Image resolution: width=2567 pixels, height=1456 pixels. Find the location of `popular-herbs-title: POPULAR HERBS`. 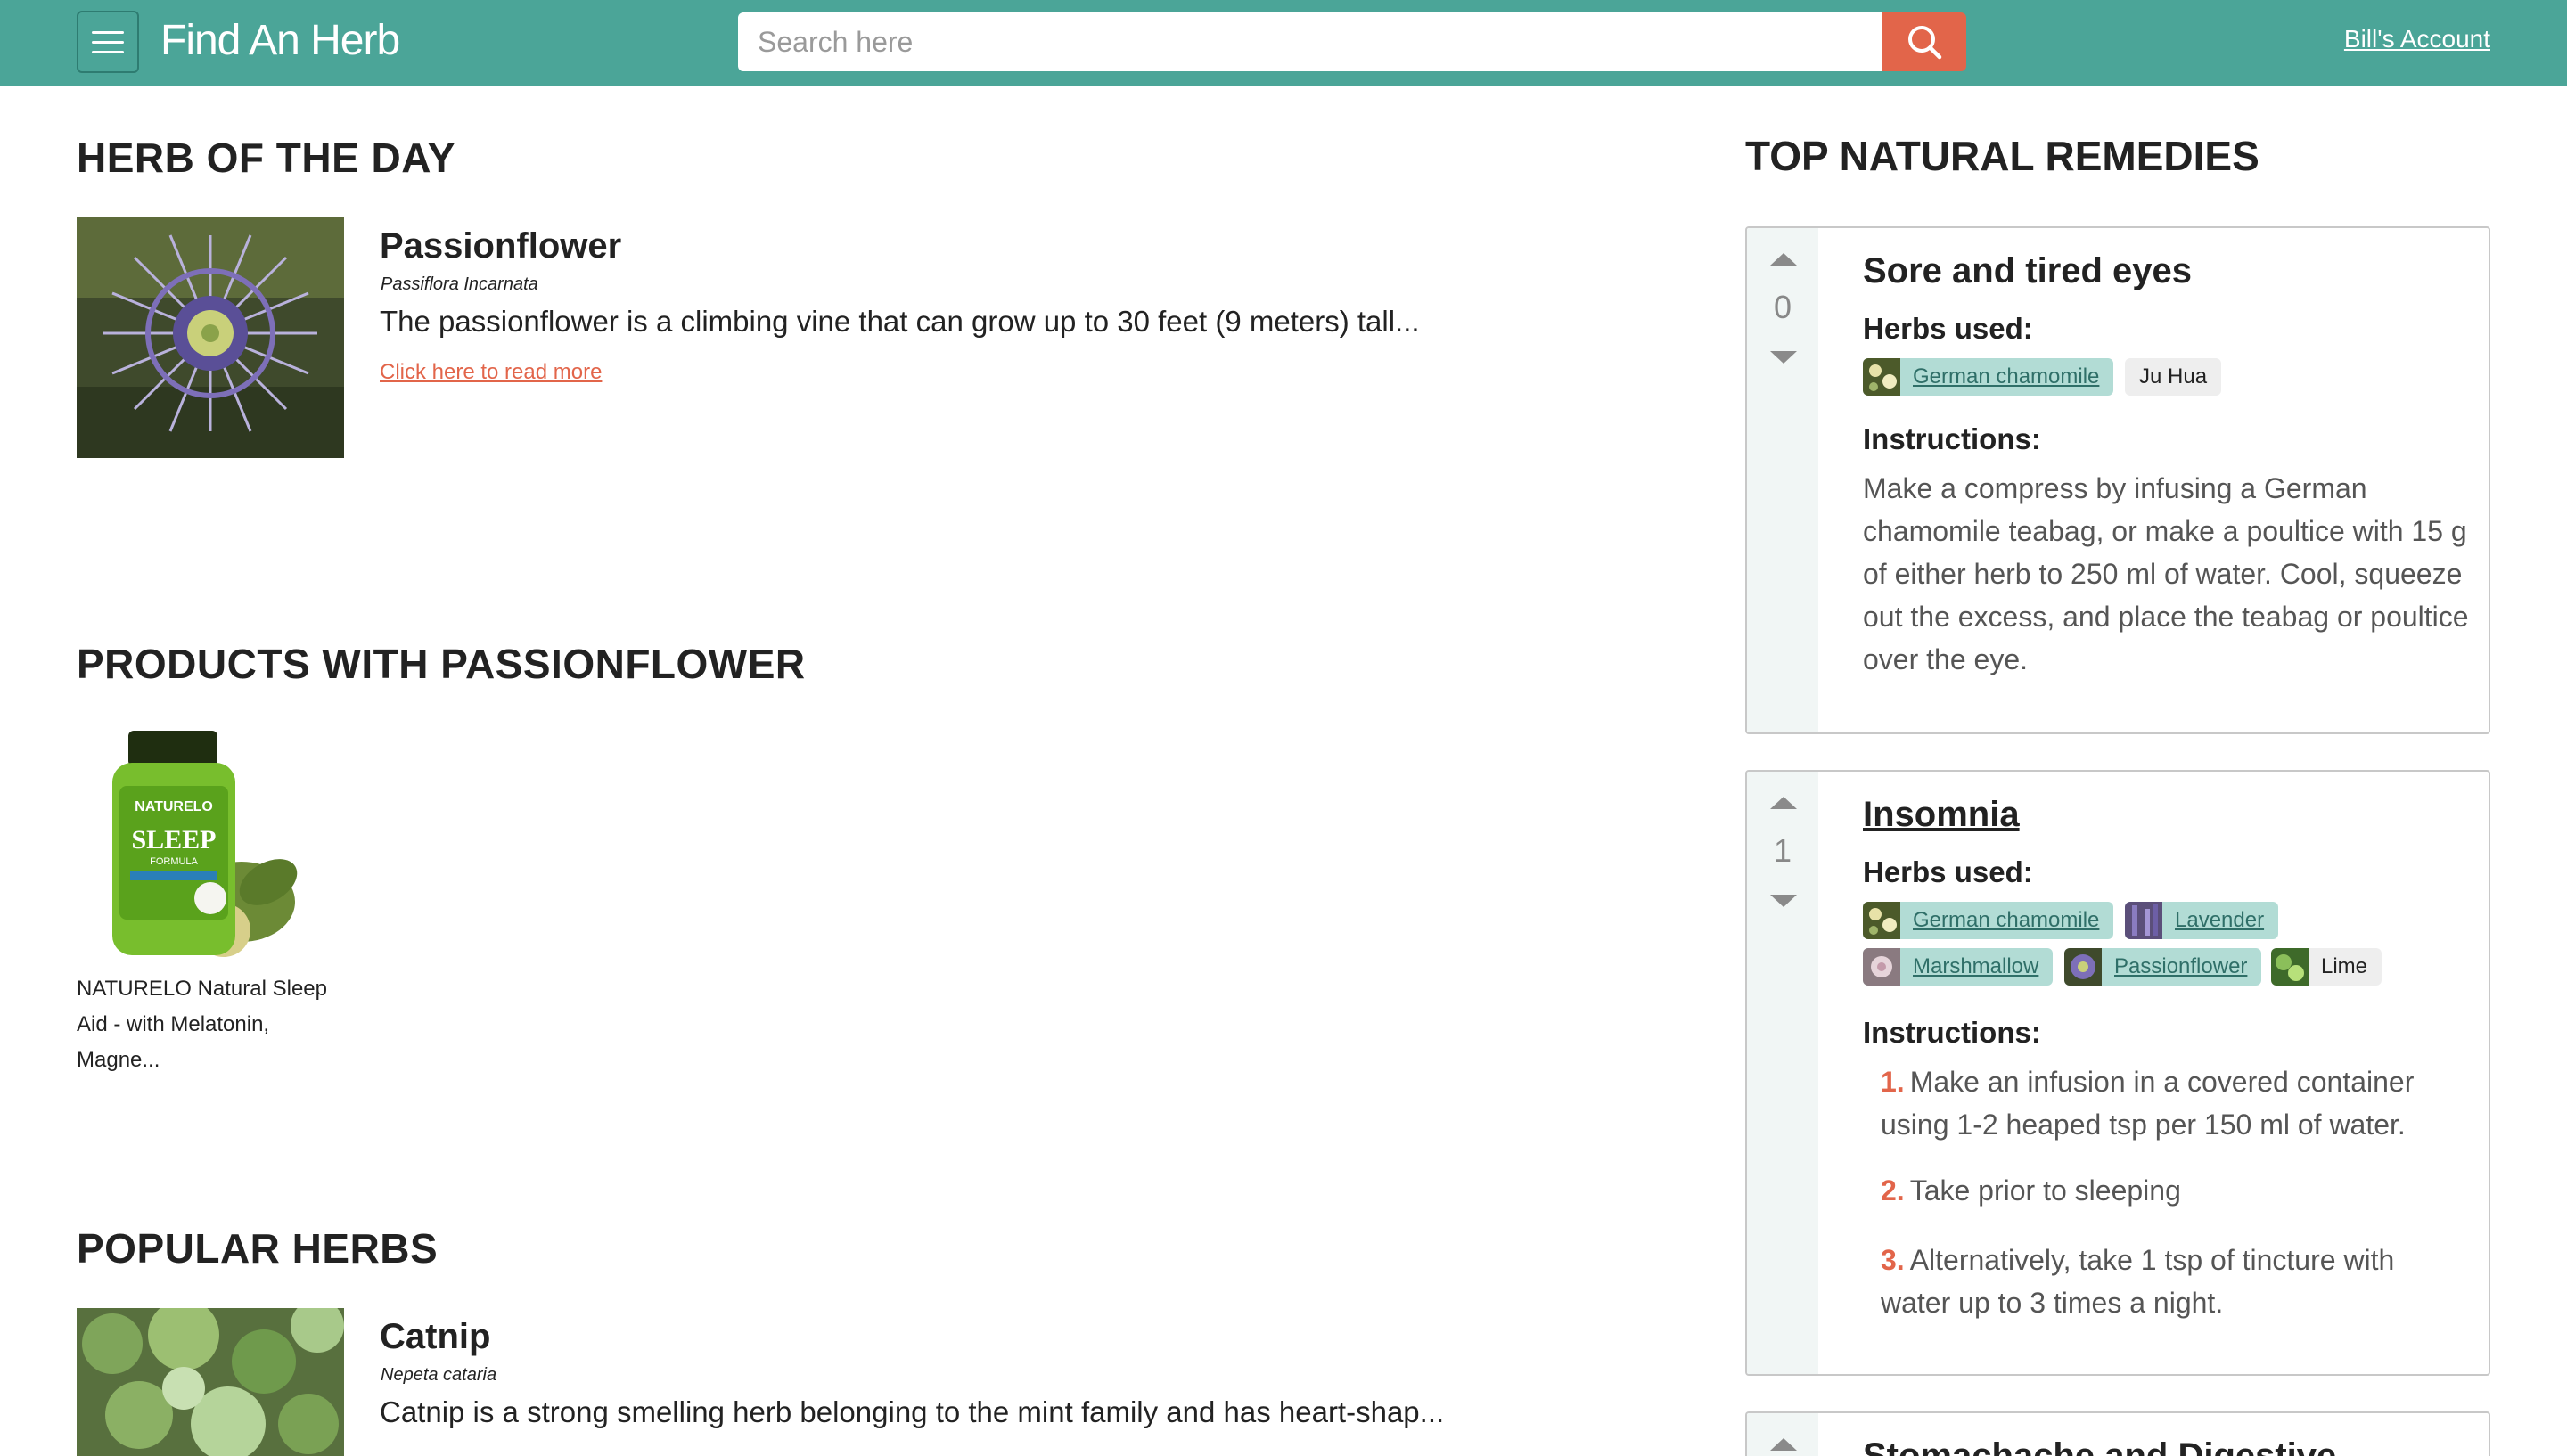

popular-herbs-title: POPULAR HERBS is located at coordinates (258, 1249).